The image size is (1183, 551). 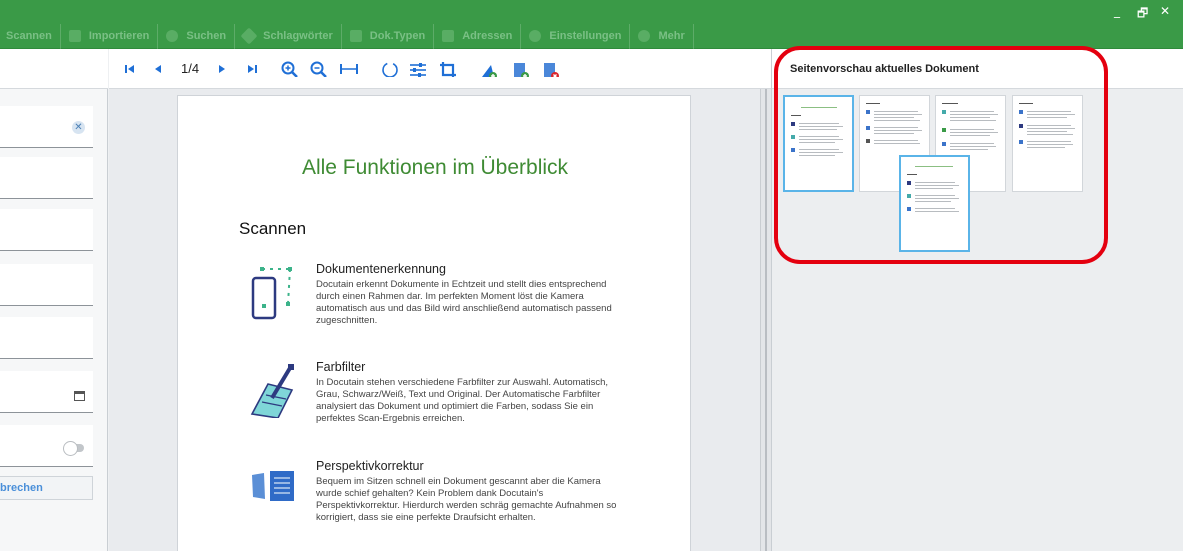 I want to click on minimize-button: _, so click(x=1117, y=11).